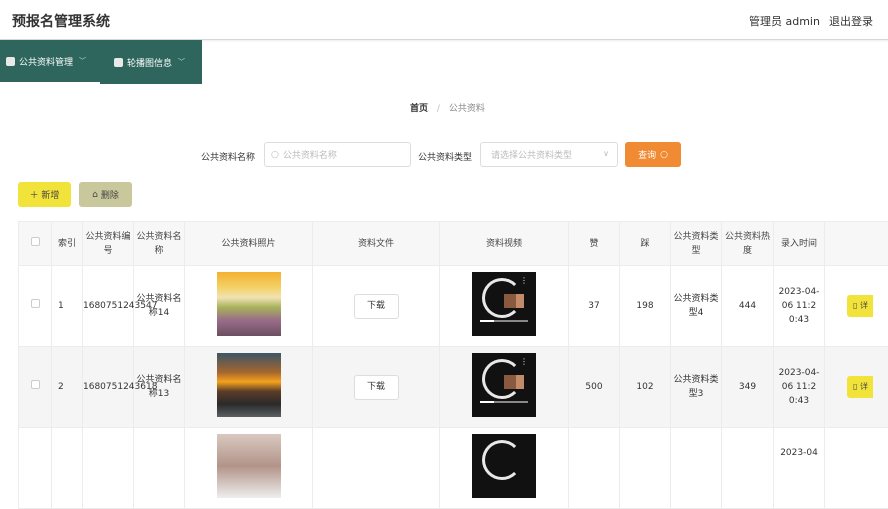 The height and width of the screenshot is (509, 888). I want to click on type-search-label: 公共资料类型, so click(445, 156).